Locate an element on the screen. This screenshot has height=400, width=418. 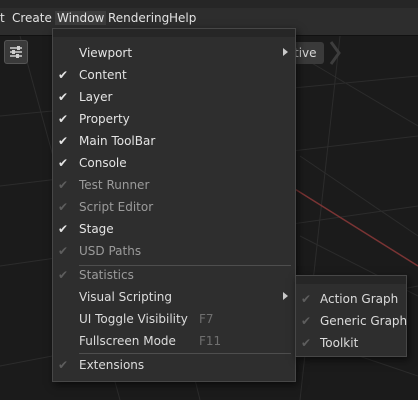
menu-item-fullscreen-mode: Fullscreen Mode F11 is located at coordinates (174, 342).